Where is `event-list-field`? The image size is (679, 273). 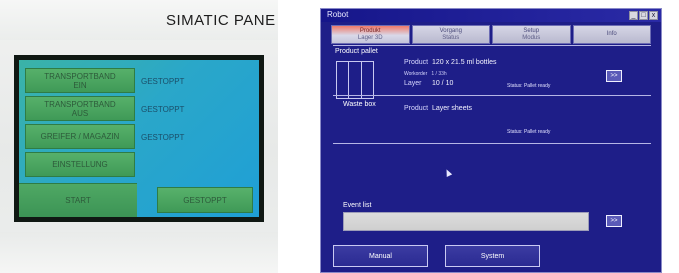
event-list-field is located at coordinates (466, 221).